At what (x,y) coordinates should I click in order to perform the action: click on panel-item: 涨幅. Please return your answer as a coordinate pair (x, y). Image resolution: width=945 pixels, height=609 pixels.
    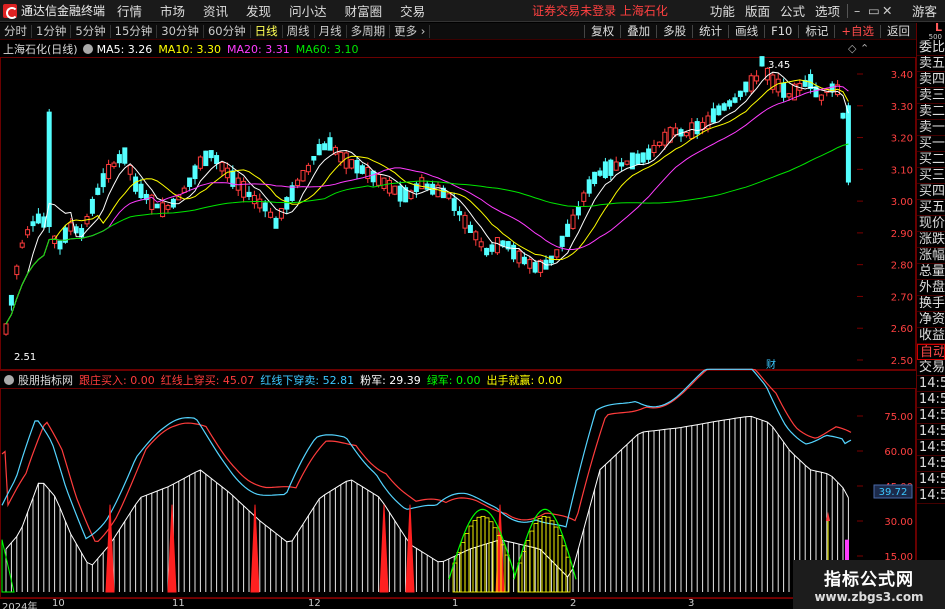
    Looking at the image, I should click on (931, 256).